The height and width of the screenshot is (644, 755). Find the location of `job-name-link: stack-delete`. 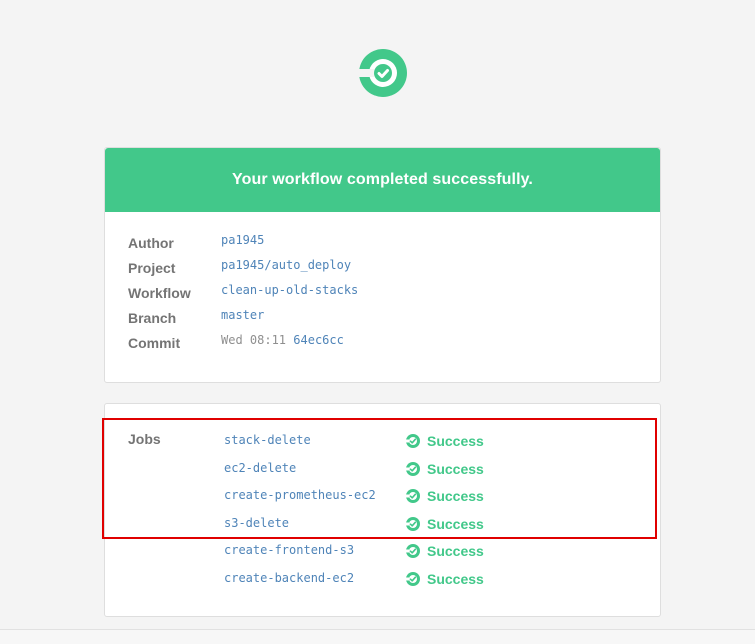

job-name-link: stack-delete is located at coordinates (267, 440).